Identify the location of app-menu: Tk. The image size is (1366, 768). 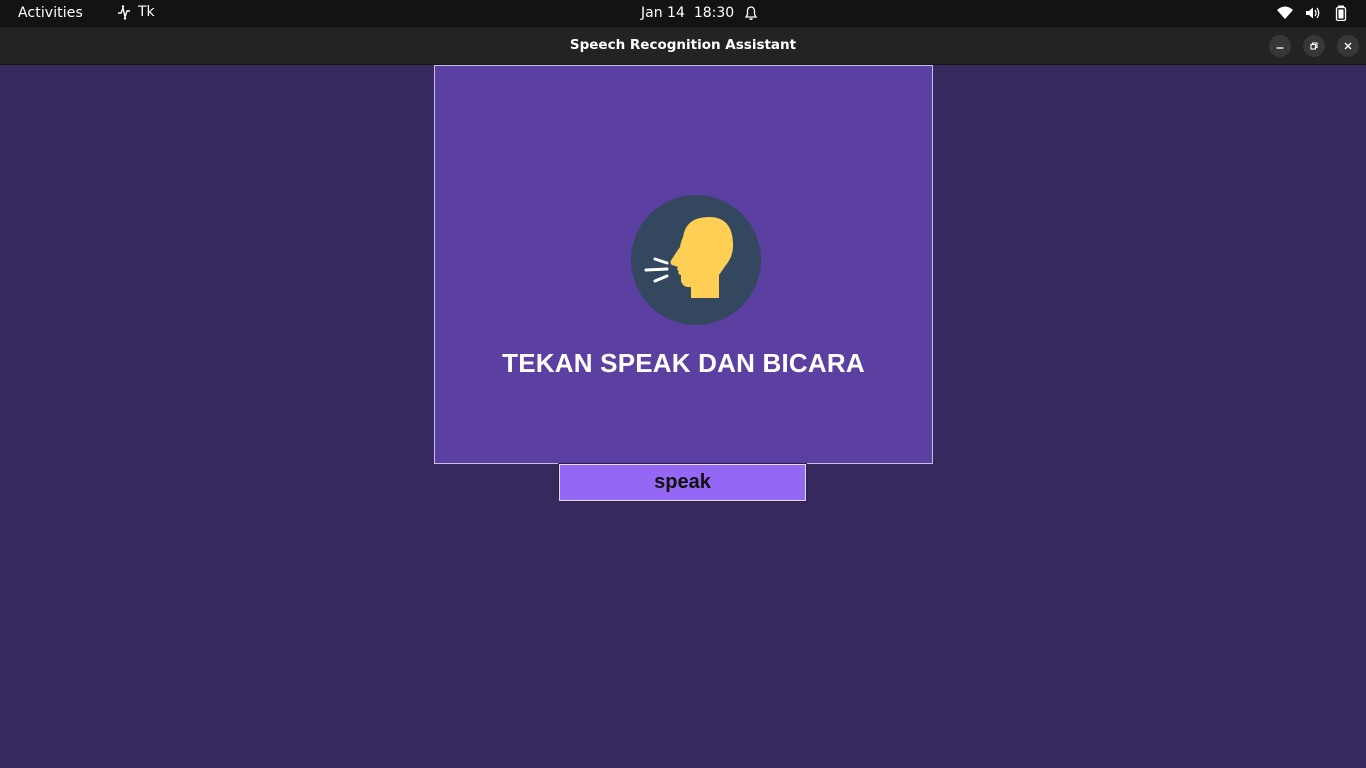
(135, 12).